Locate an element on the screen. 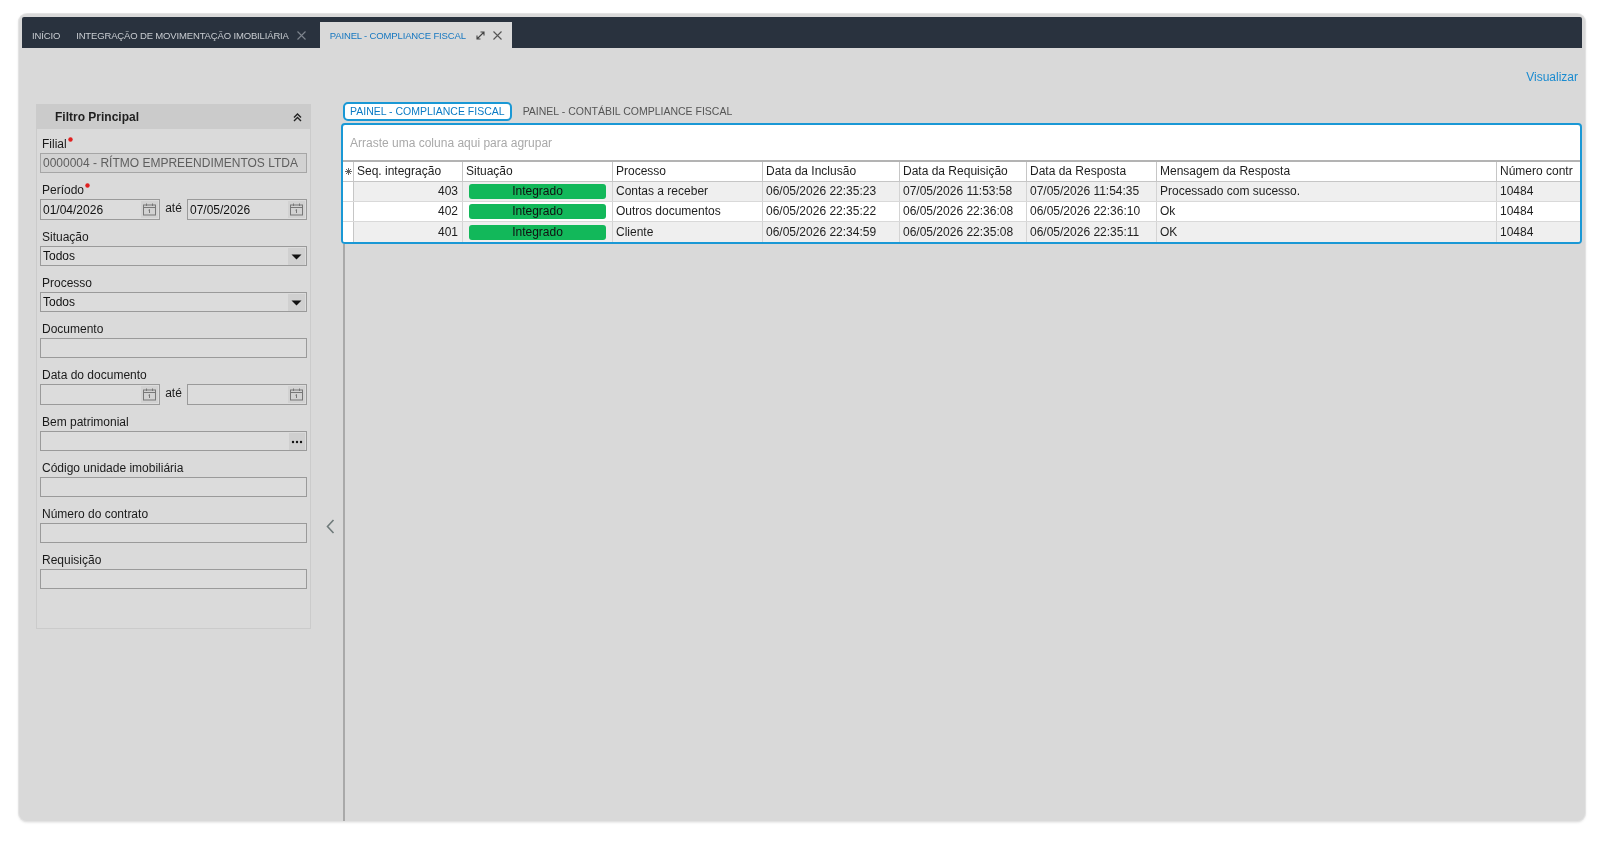 The width and height of the screenshot is (1609, 841). tab: INÍCIO is located at coordinates (46, 35).